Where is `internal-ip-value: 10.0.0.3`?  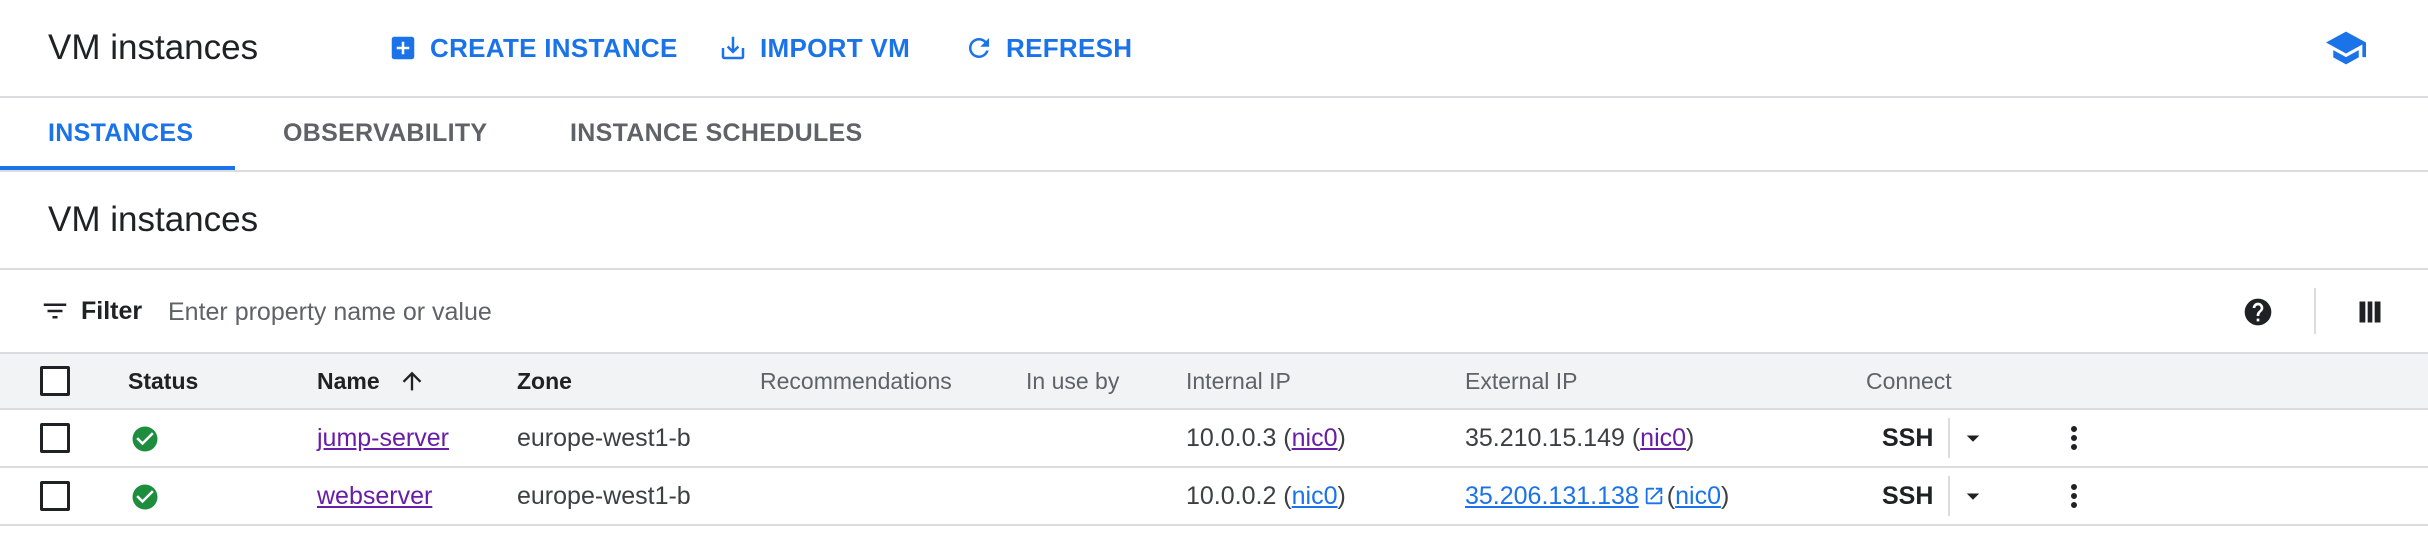 internal-ip-value: 10.0.0.3 is located at coordinates (1231, 438).